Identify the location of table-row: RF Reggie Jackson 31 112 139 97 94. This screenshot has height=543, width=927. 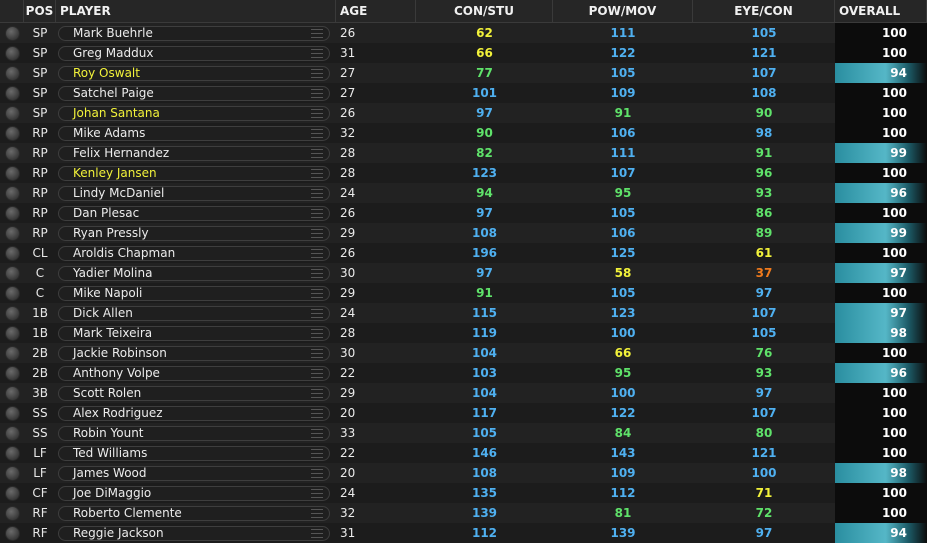
(463, 533).